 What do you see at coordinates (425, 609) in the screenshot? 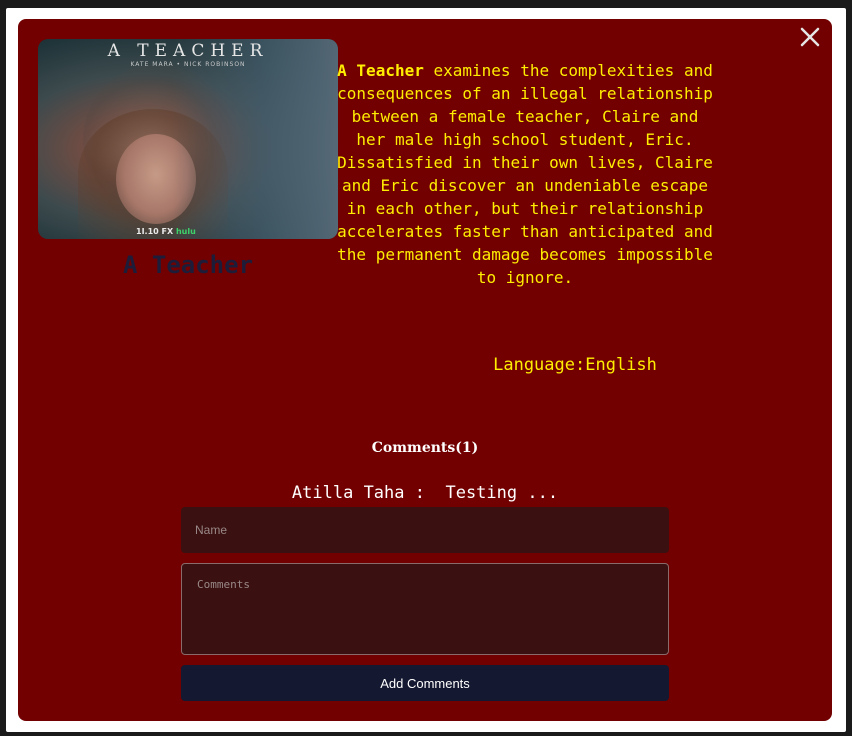
I see `comments-textarea` at bounding box center [425, 609].